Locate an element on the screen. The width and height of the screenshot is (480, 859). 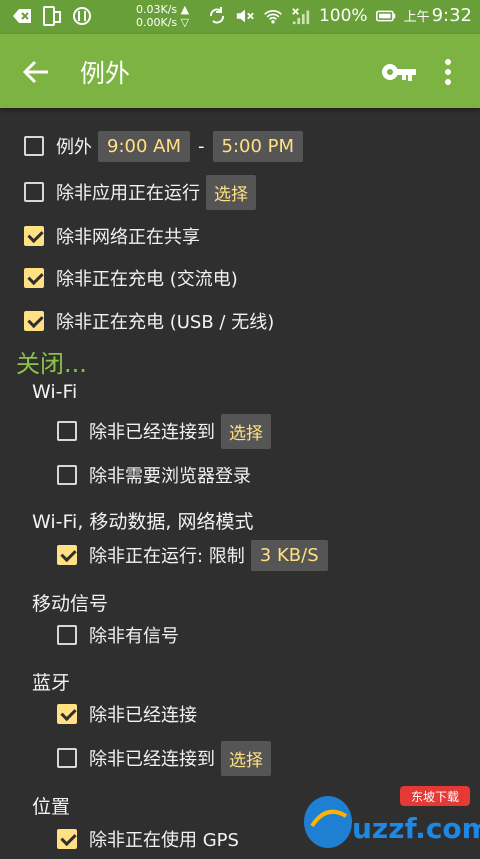
page-title: 例外 is located at coordinates (105, 73).